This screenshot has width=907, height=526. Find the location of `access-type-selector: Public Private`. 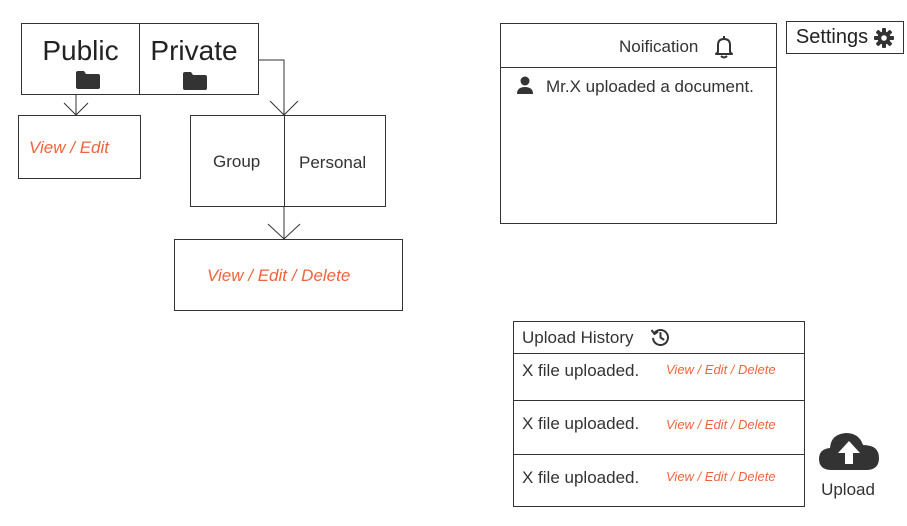

access-type-selector: Public Private is located at coordinates (140, 59).